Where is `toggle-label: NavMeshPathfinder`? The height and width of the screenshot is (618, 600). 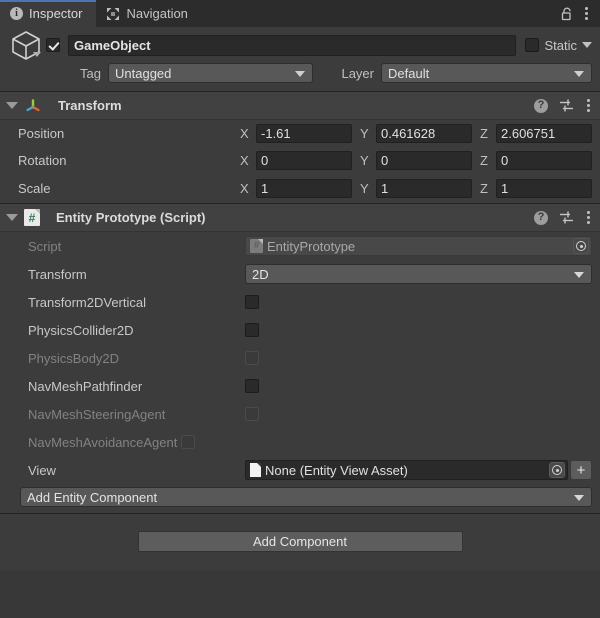
toggle-label: NavMeshPathfinder is located at coordinates (85, 386).